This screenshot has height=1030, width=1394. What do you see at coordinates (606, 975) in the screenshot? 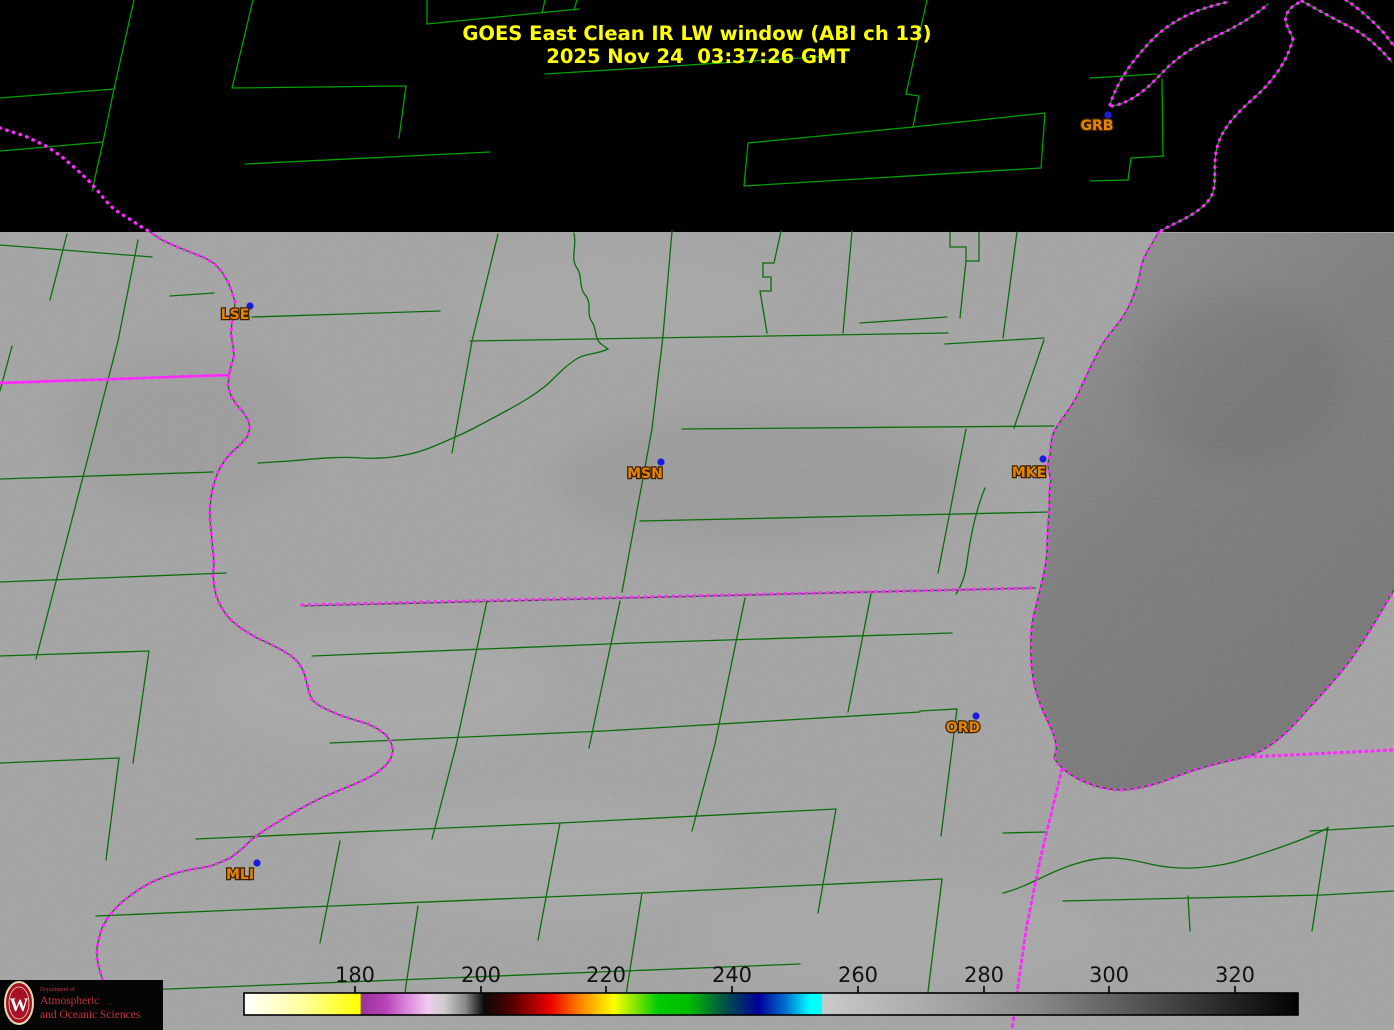
I see `colorbar-tick-label: 220` at bounding box center [606, 975].